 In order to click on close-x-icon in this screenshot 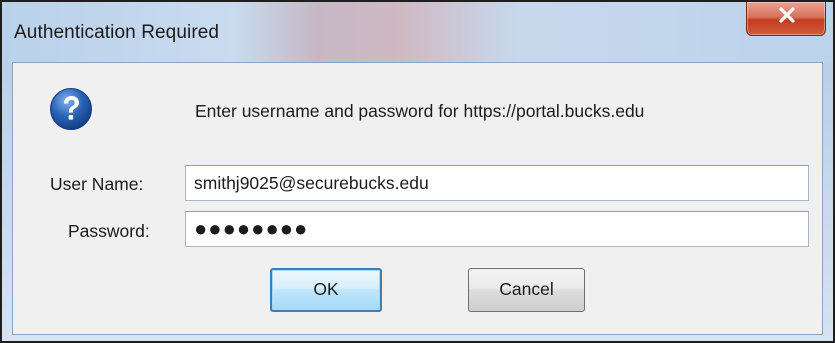, I will do `click(787, 15)`.